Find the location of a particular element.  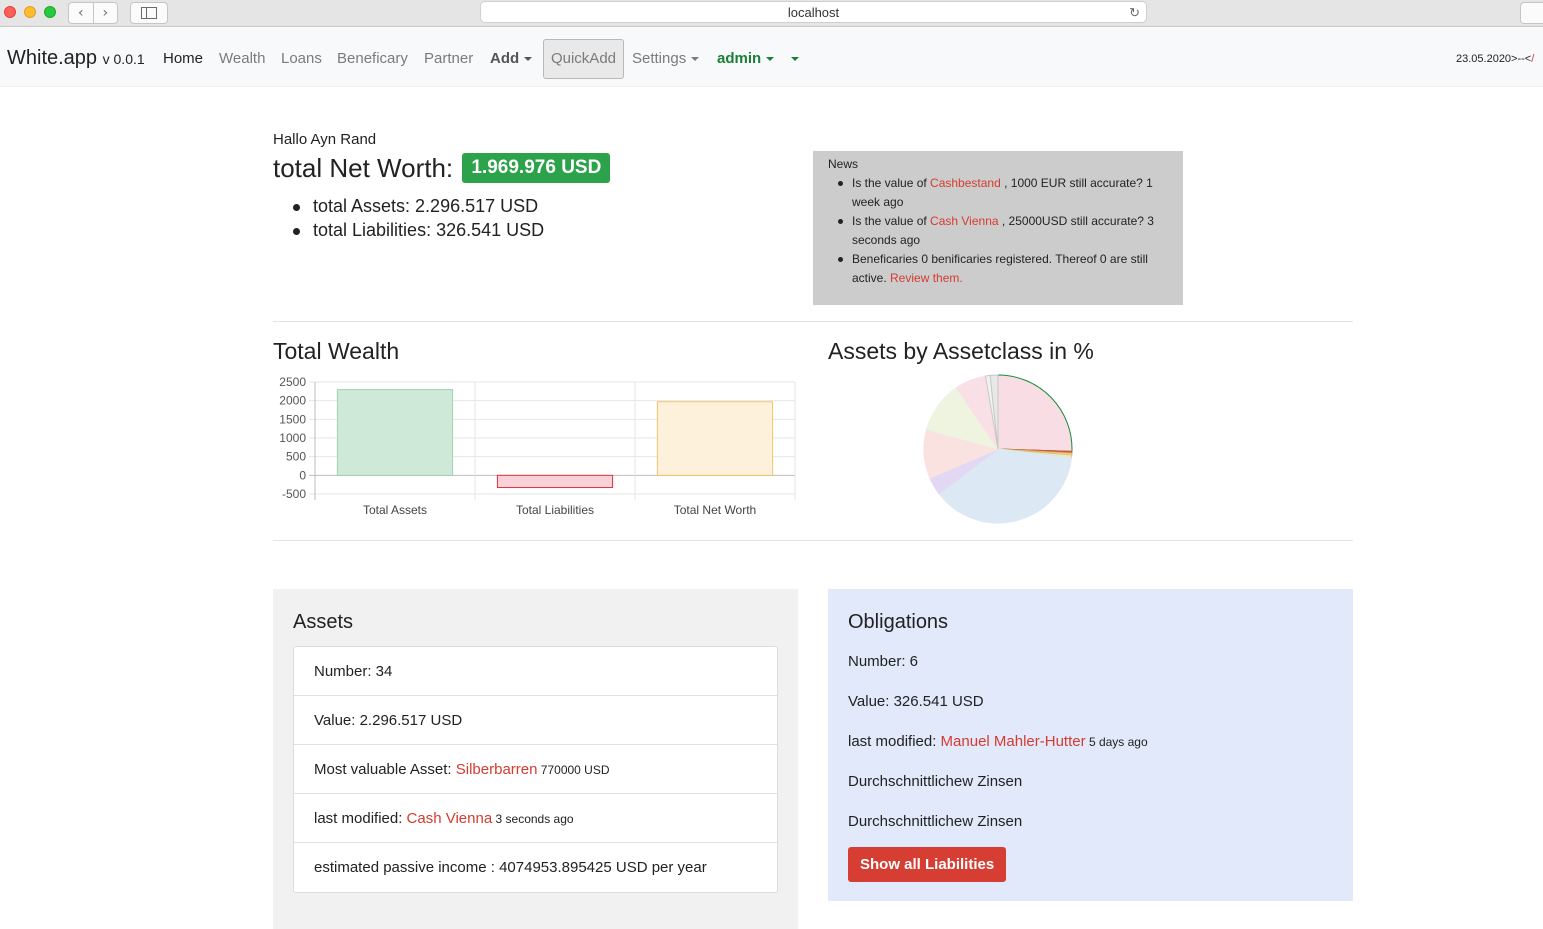

most-valuable-value: 770000 USD is located at coordinates (573, 770).